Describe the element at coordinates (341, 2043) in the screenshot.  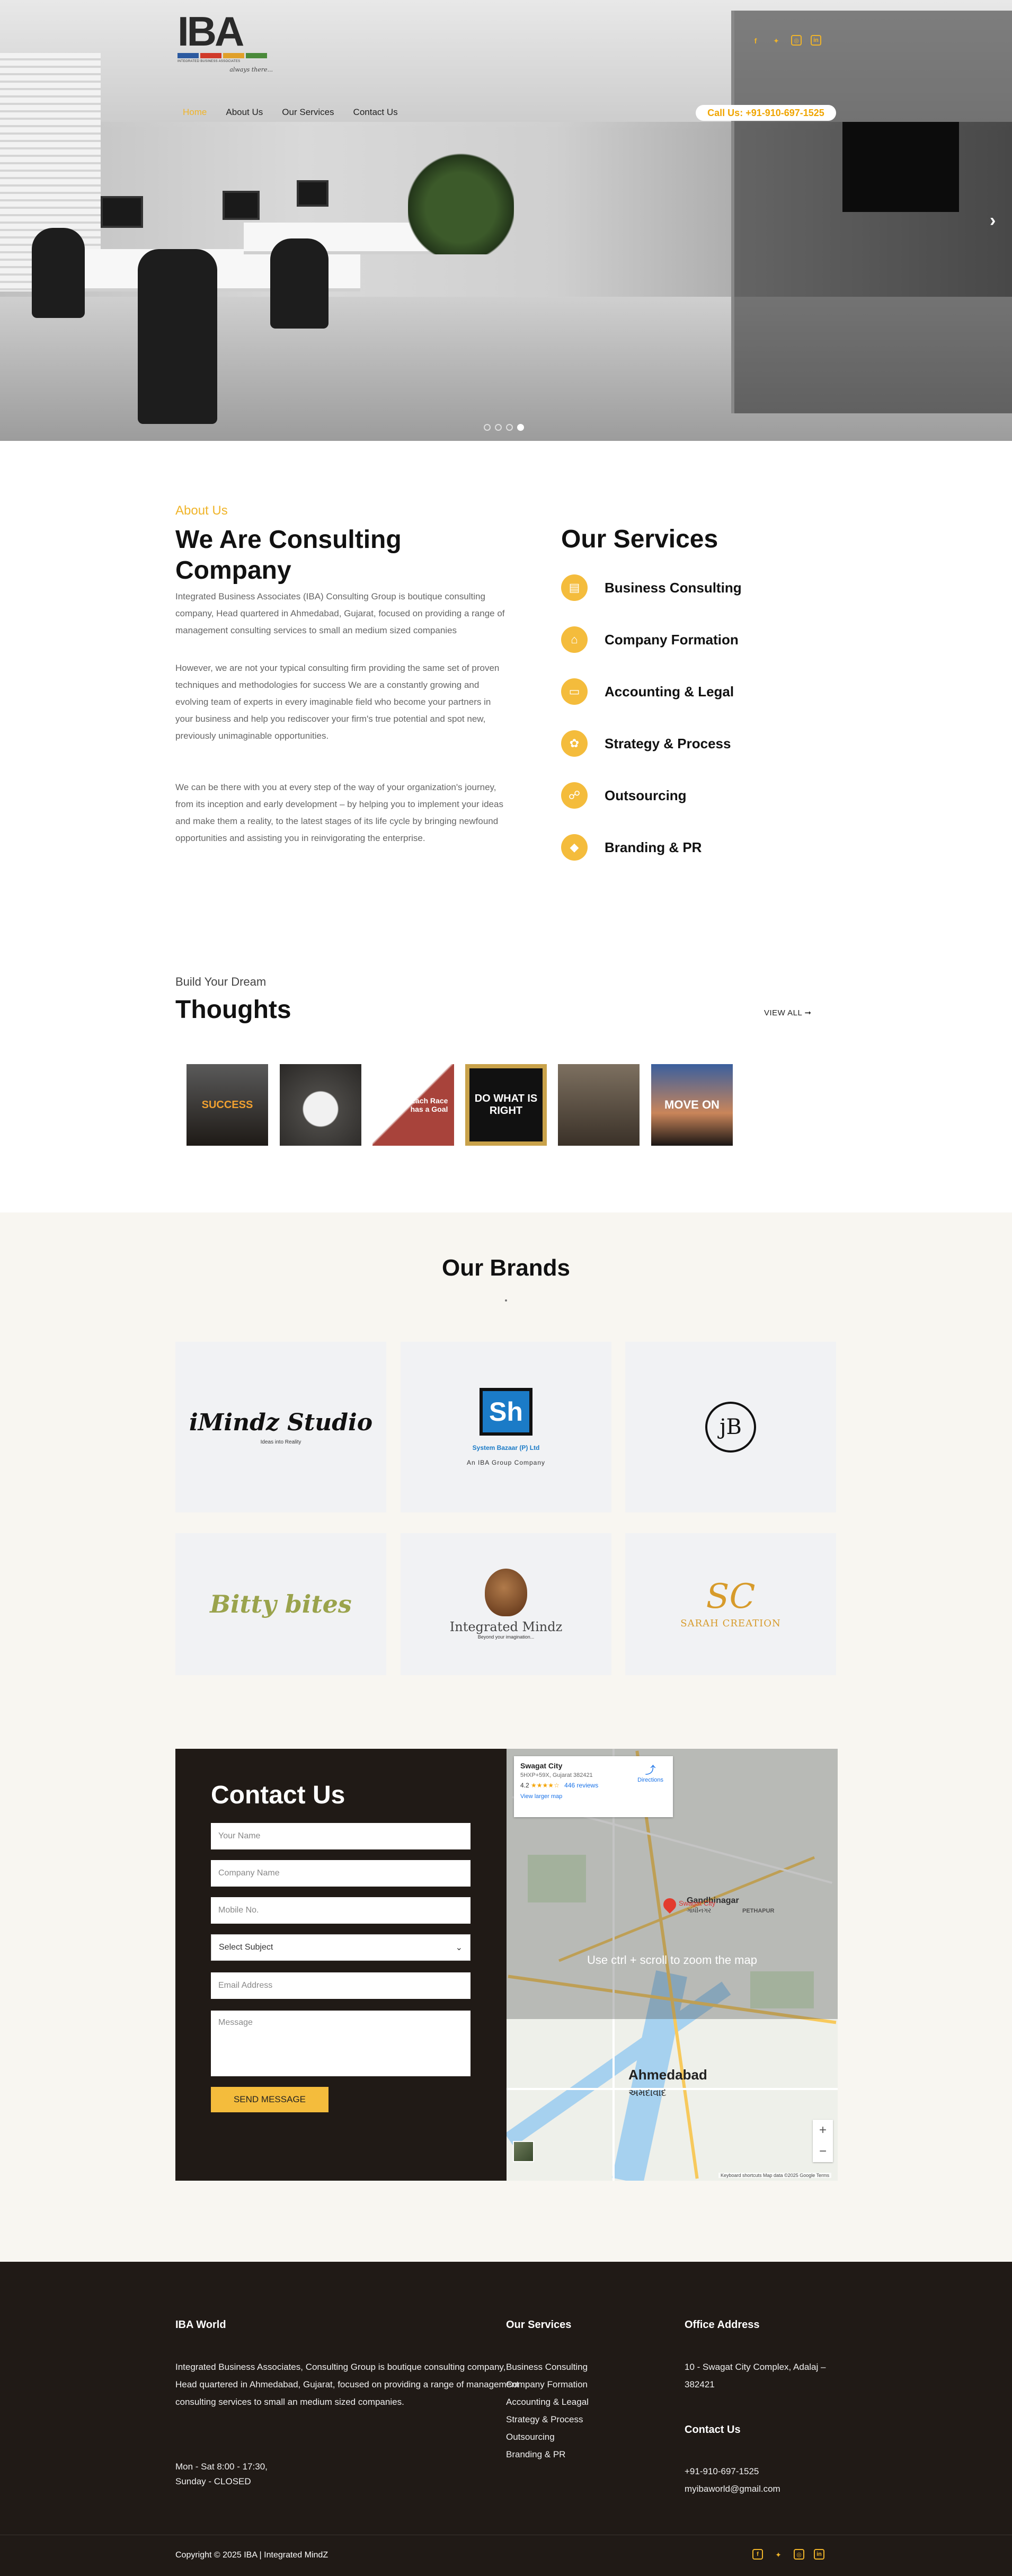
I see `message-textarea: Message` at that location.